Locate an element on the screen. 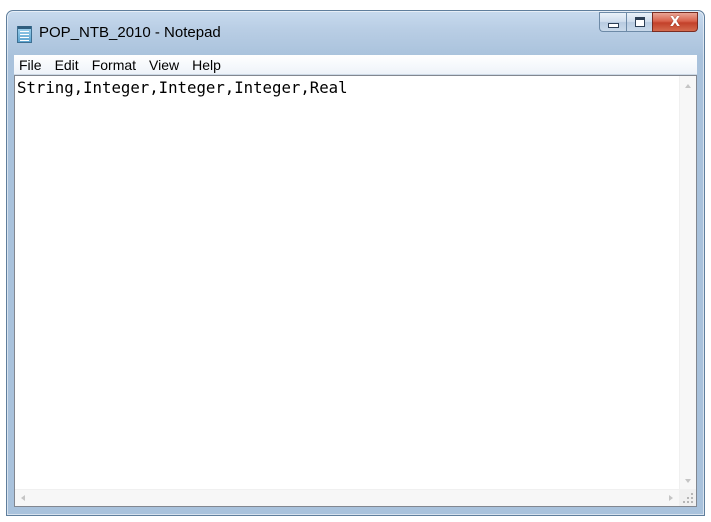 This screenshot has height=522, width=711. menu-format: Format is located at coordinates (114, 65).